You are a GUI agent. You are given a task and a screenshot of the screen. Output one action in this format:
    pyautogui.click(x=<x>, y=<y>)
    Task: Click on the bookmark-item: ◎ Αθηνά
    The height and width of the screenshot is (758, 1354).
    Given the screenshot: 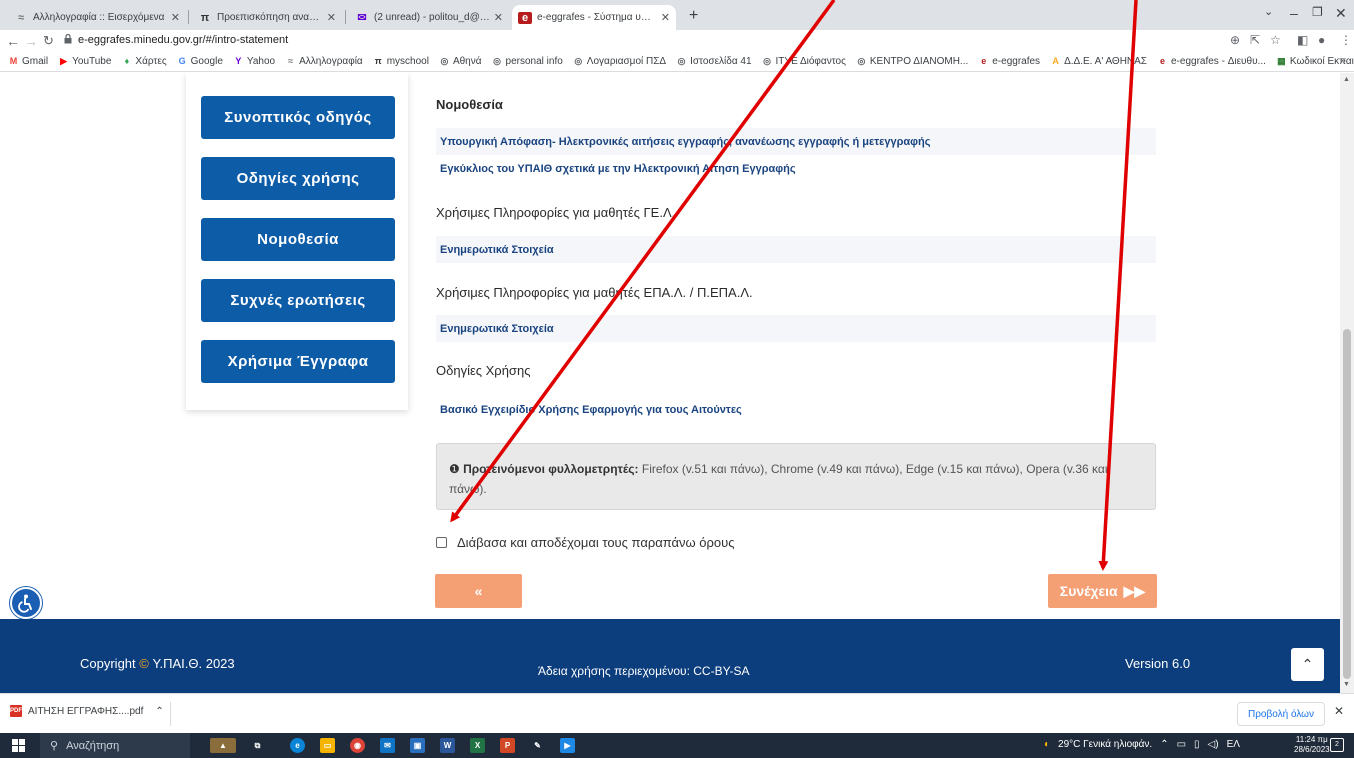 What is the action you would take?
    pyautogui.click(x=460, y=61)
    